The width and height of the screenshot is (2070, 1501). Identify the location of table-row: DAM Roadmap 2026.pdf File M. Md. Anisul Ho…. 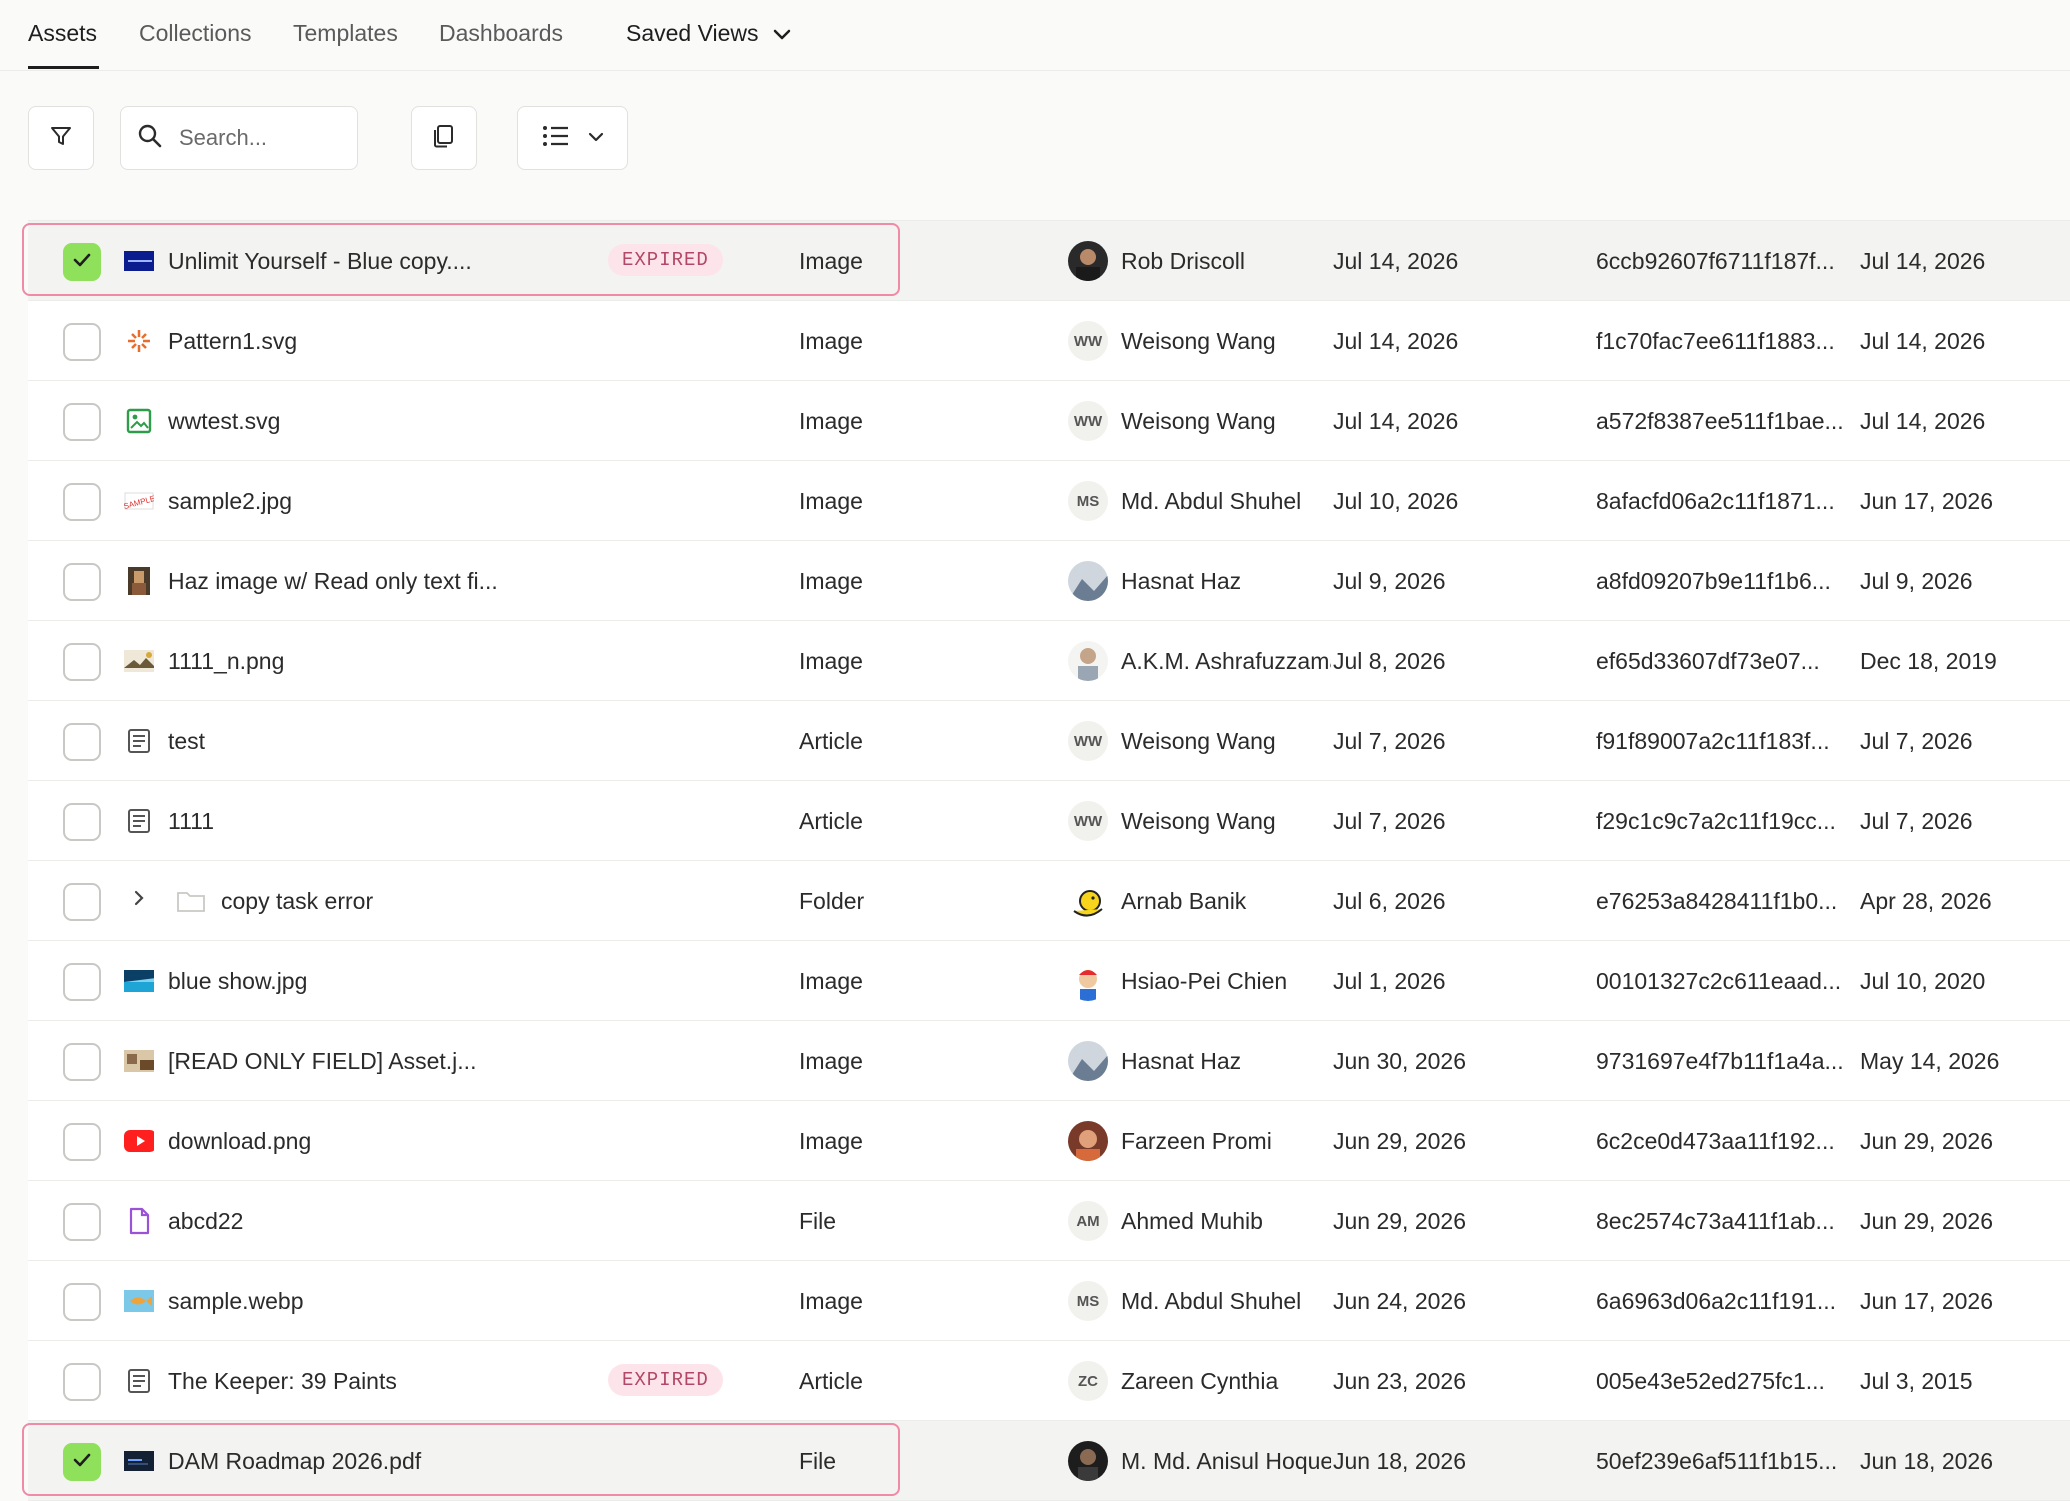
(1046, 1461).